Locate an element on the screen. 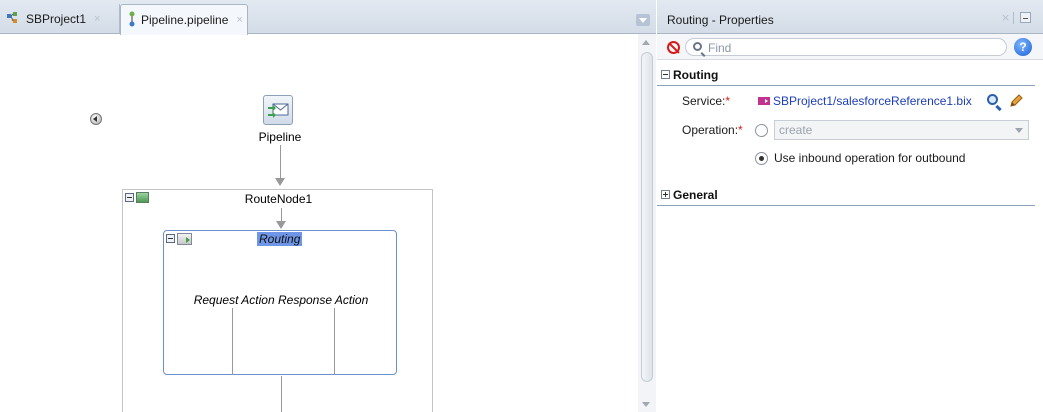 The height and width of the screenshot is (412, 1043). help-icon: ? is located at coordinates (1023, 47).